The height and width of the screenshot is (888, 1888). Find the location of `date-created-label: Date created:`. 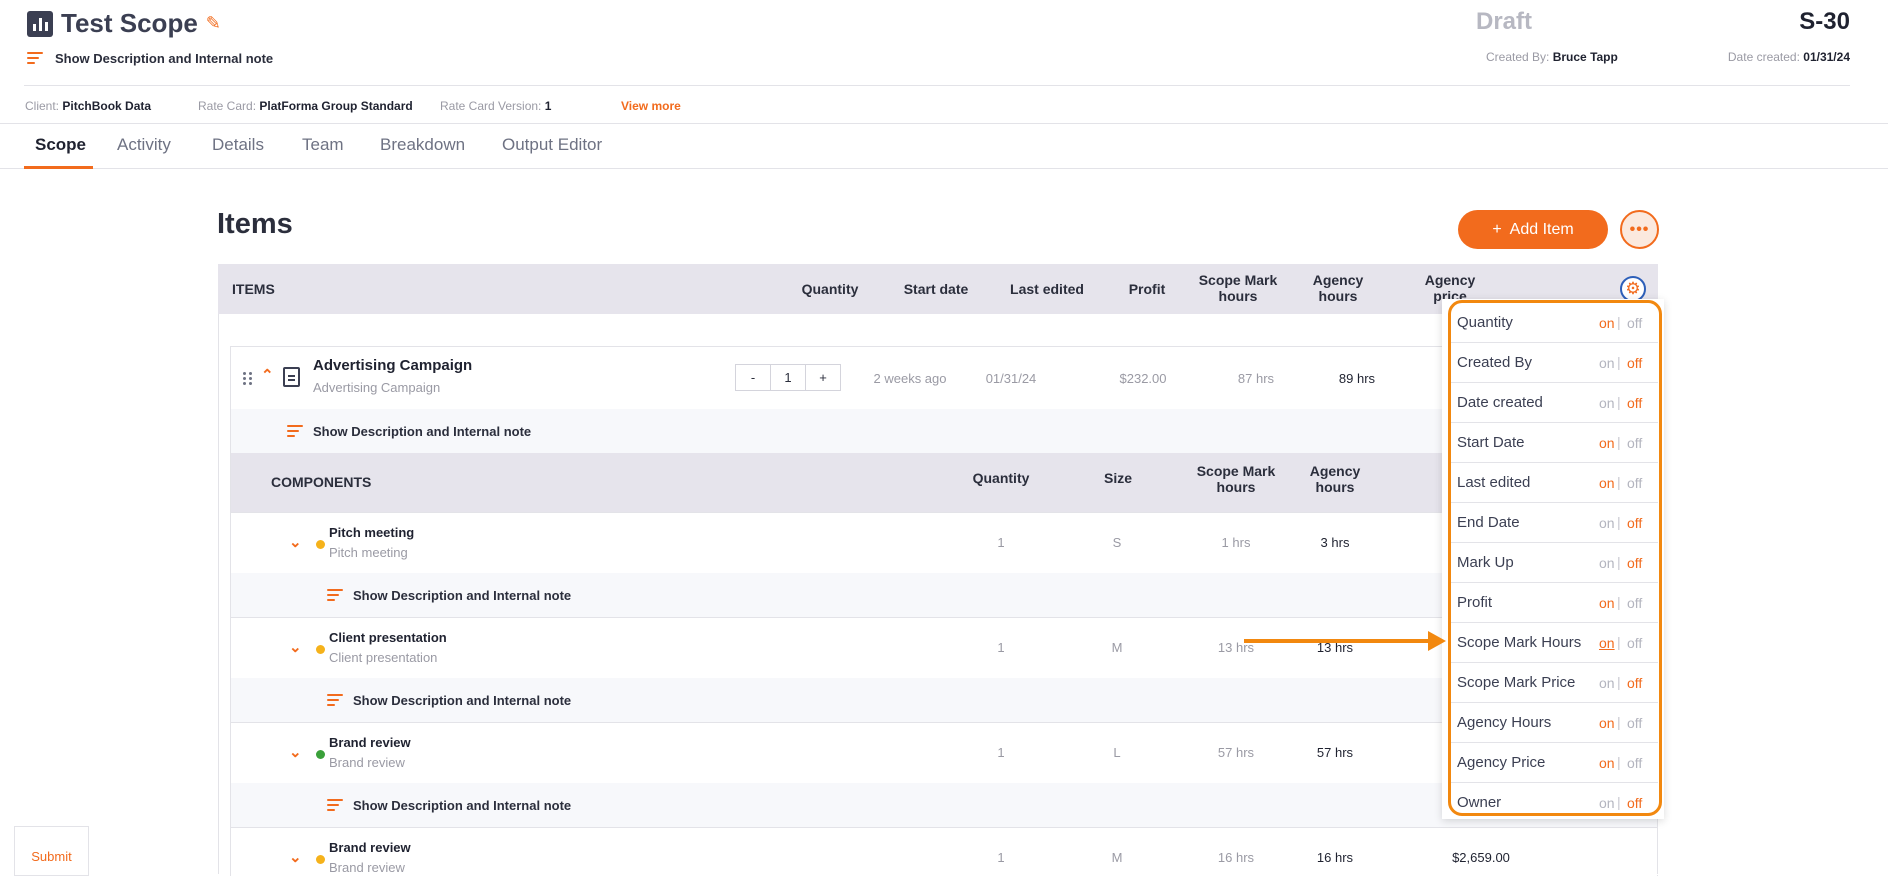

date-created-label: Date created: is located at coordinates (1763, 57).